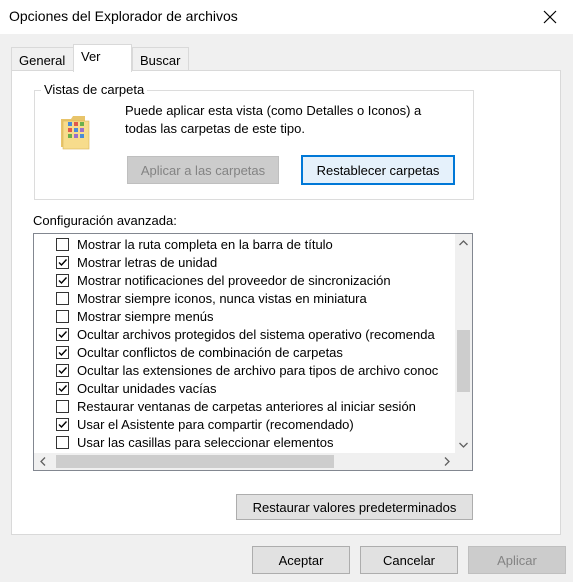 The height and width of the screenshot is (582, 573). Describe the element at coordinates (42, 461) in the screenshot. I see `scroll-left-icon` at that location.